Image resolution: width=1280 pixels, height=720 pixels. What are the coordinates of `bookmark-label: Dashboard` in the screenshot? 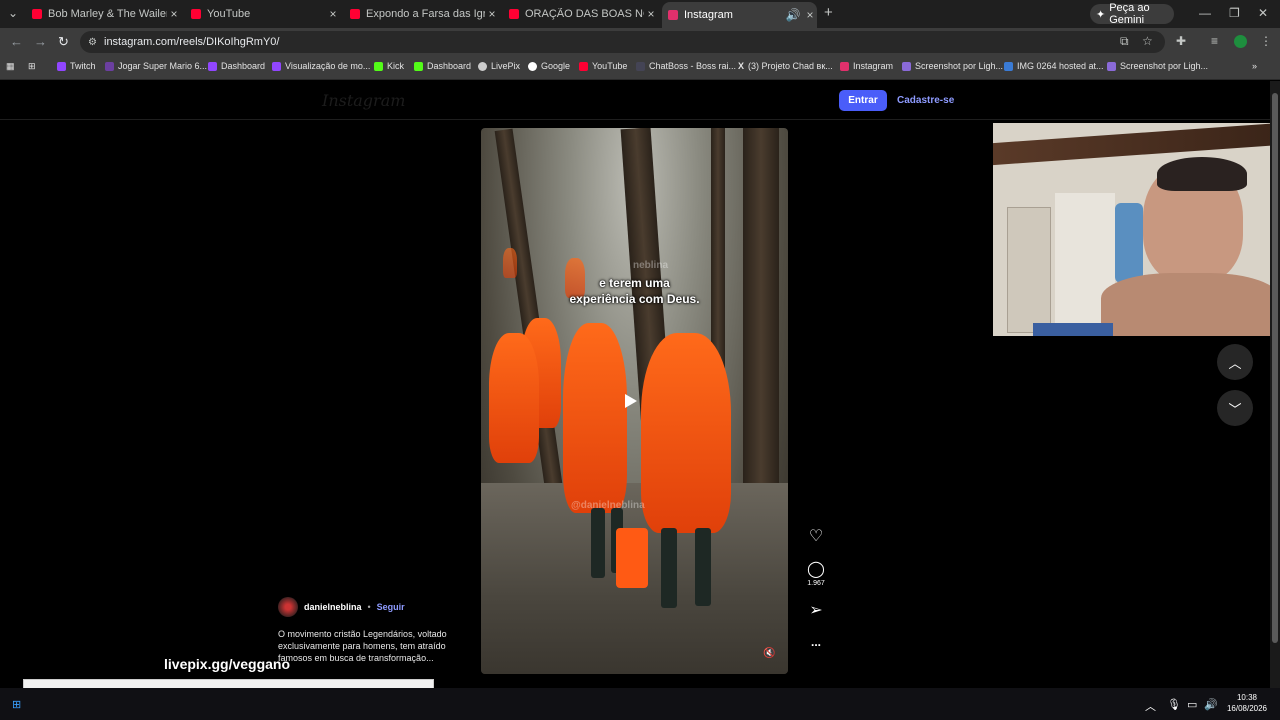 It's located at (449, 66).